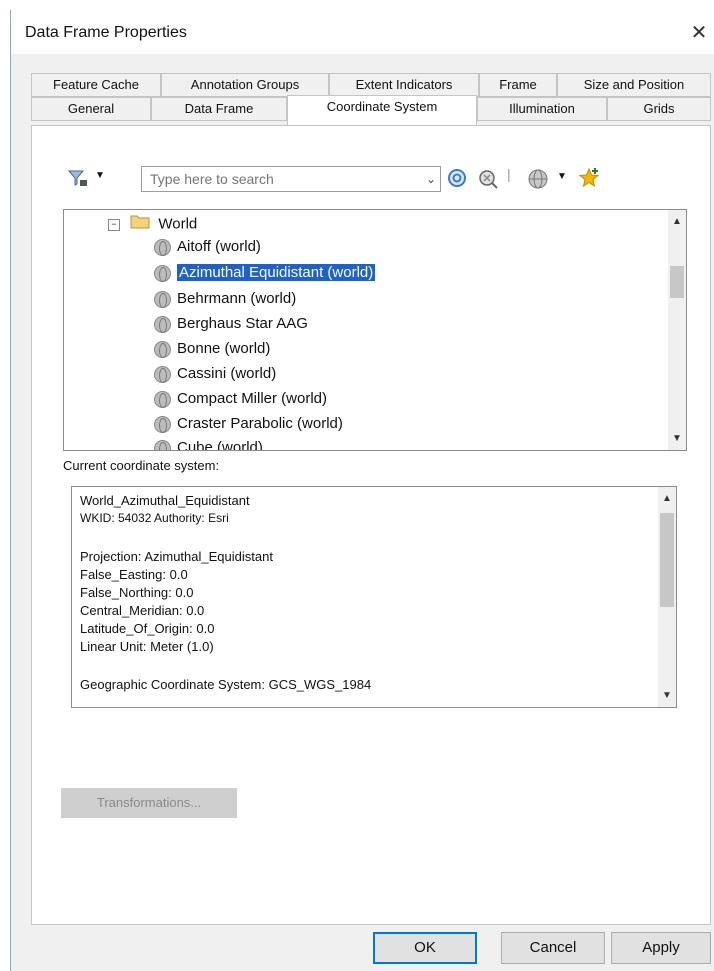 This screenshot has width=714, height=971. Describe the element at coordinates (96, 85) in the screenshot. I see `tab-feature-cache: Feature Cache` at that location.